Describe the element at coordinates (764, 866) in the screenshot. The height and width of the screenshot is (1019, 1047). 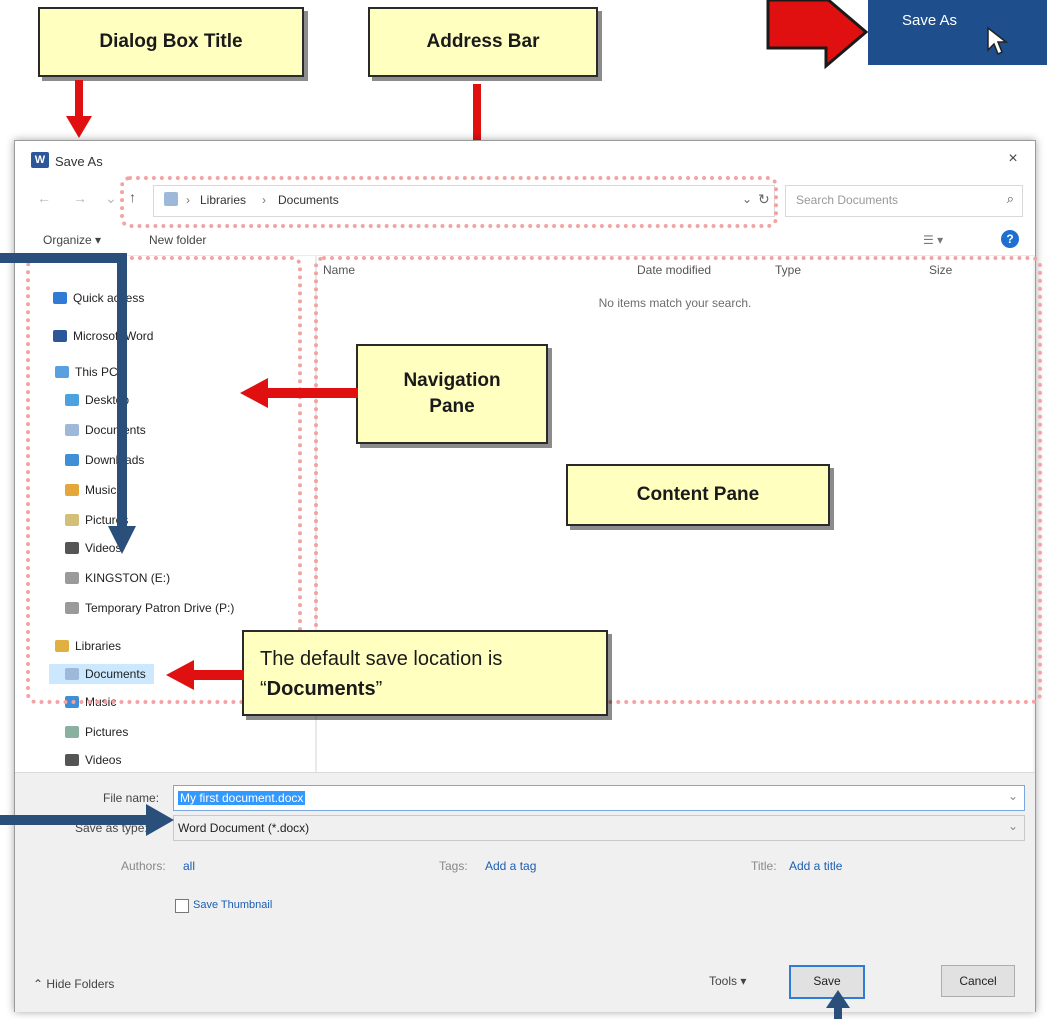
I see `title-label: Title:` at that location.